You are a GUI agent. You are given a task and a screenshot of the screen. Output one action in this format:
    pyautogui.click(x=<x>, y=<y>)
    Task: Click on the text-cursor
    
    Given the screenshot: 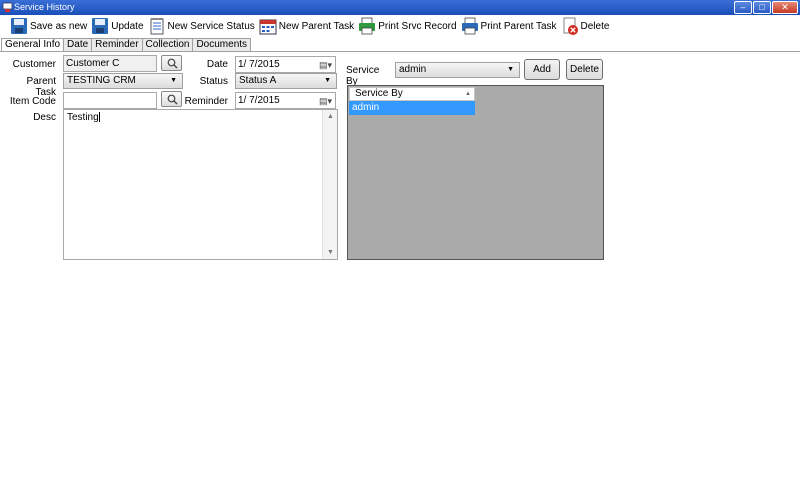 What is the action you would take?
    pyautogui.click(x=99, y=117)
    